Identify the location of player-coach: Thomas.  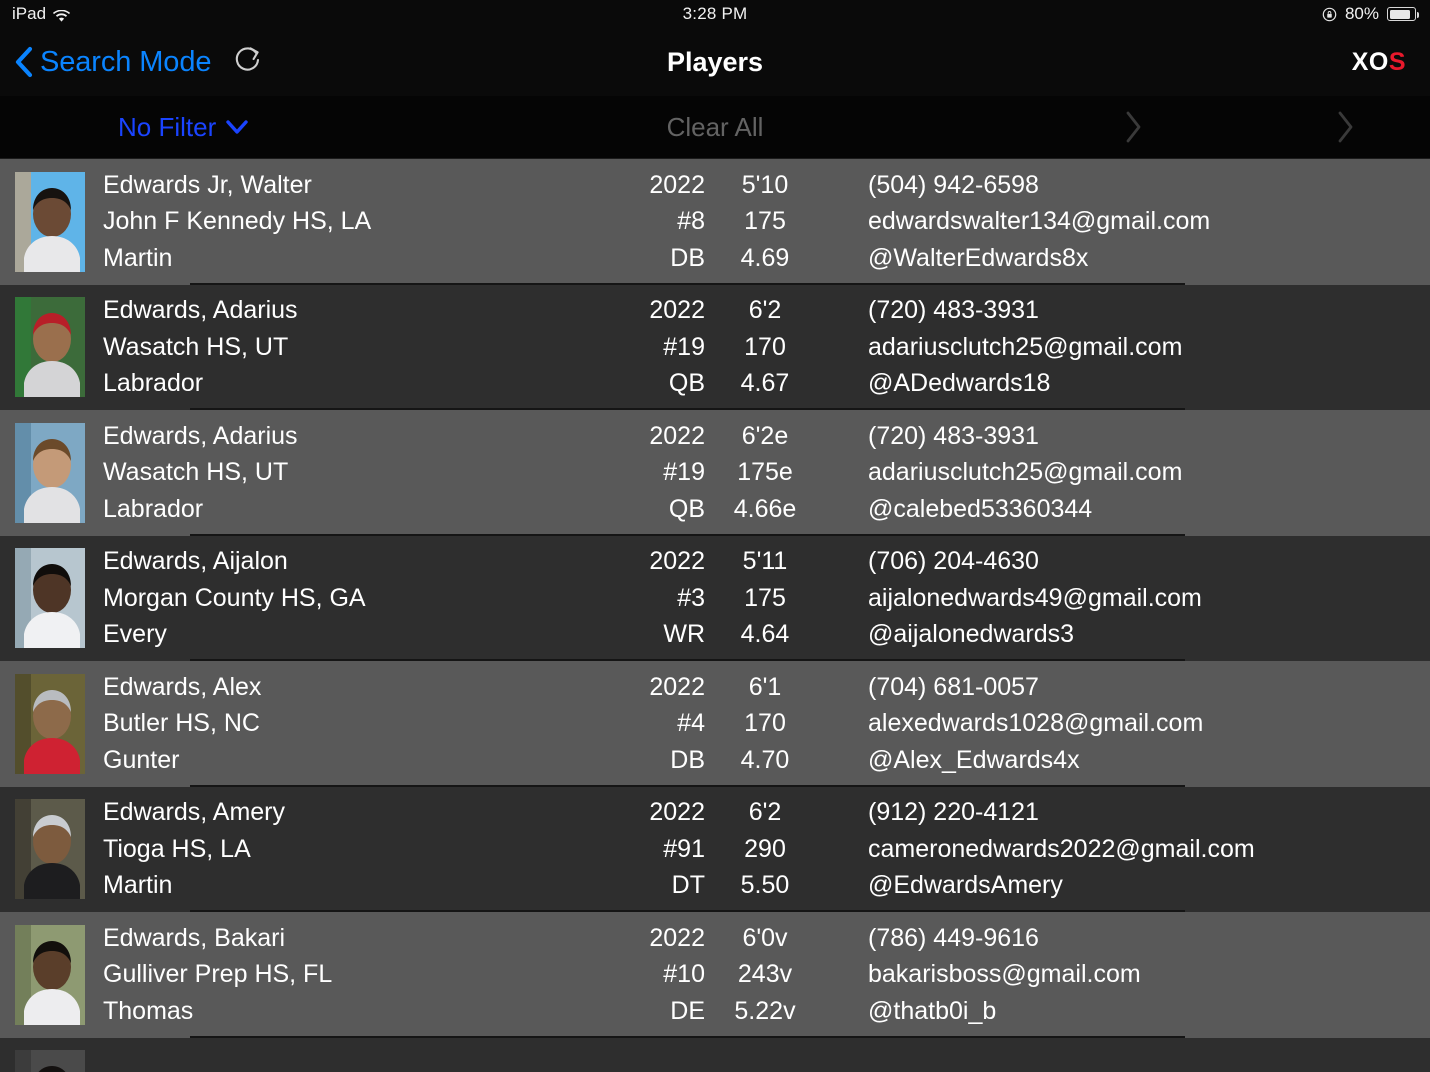
(148, 1010).